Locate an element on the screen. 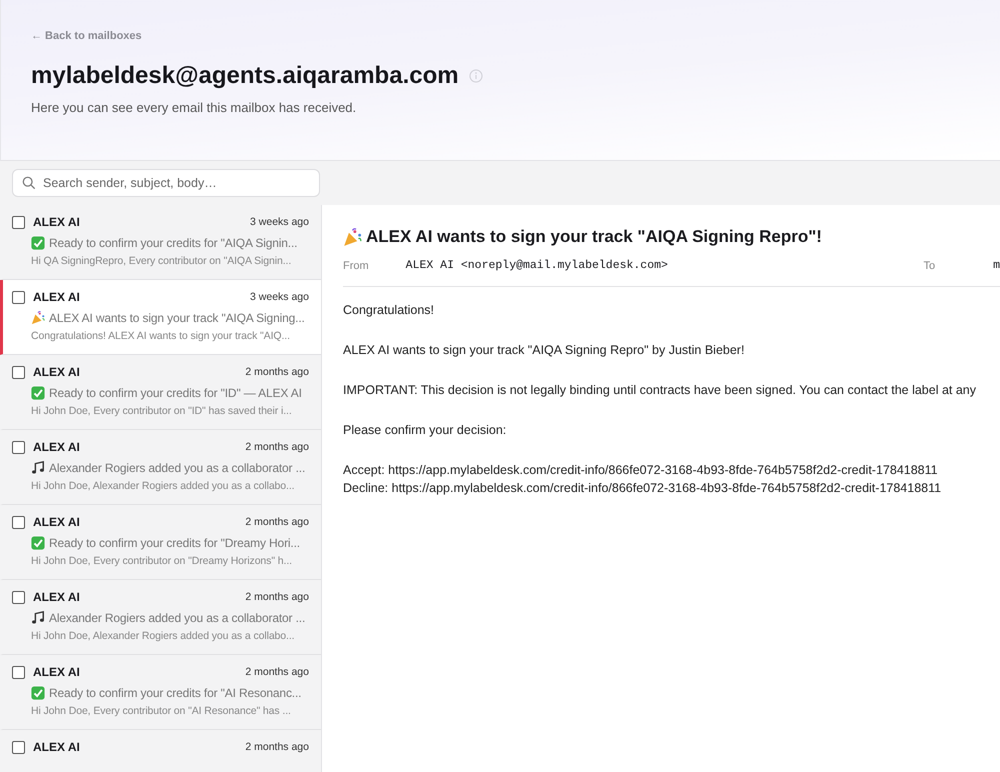 The height and width of the screenshot is (772, 1000). email-paragraph: ALEX AI wants to sign your track "AIQA Signing Repro" by Justin Bieber! is located at coordinates (543, 350).